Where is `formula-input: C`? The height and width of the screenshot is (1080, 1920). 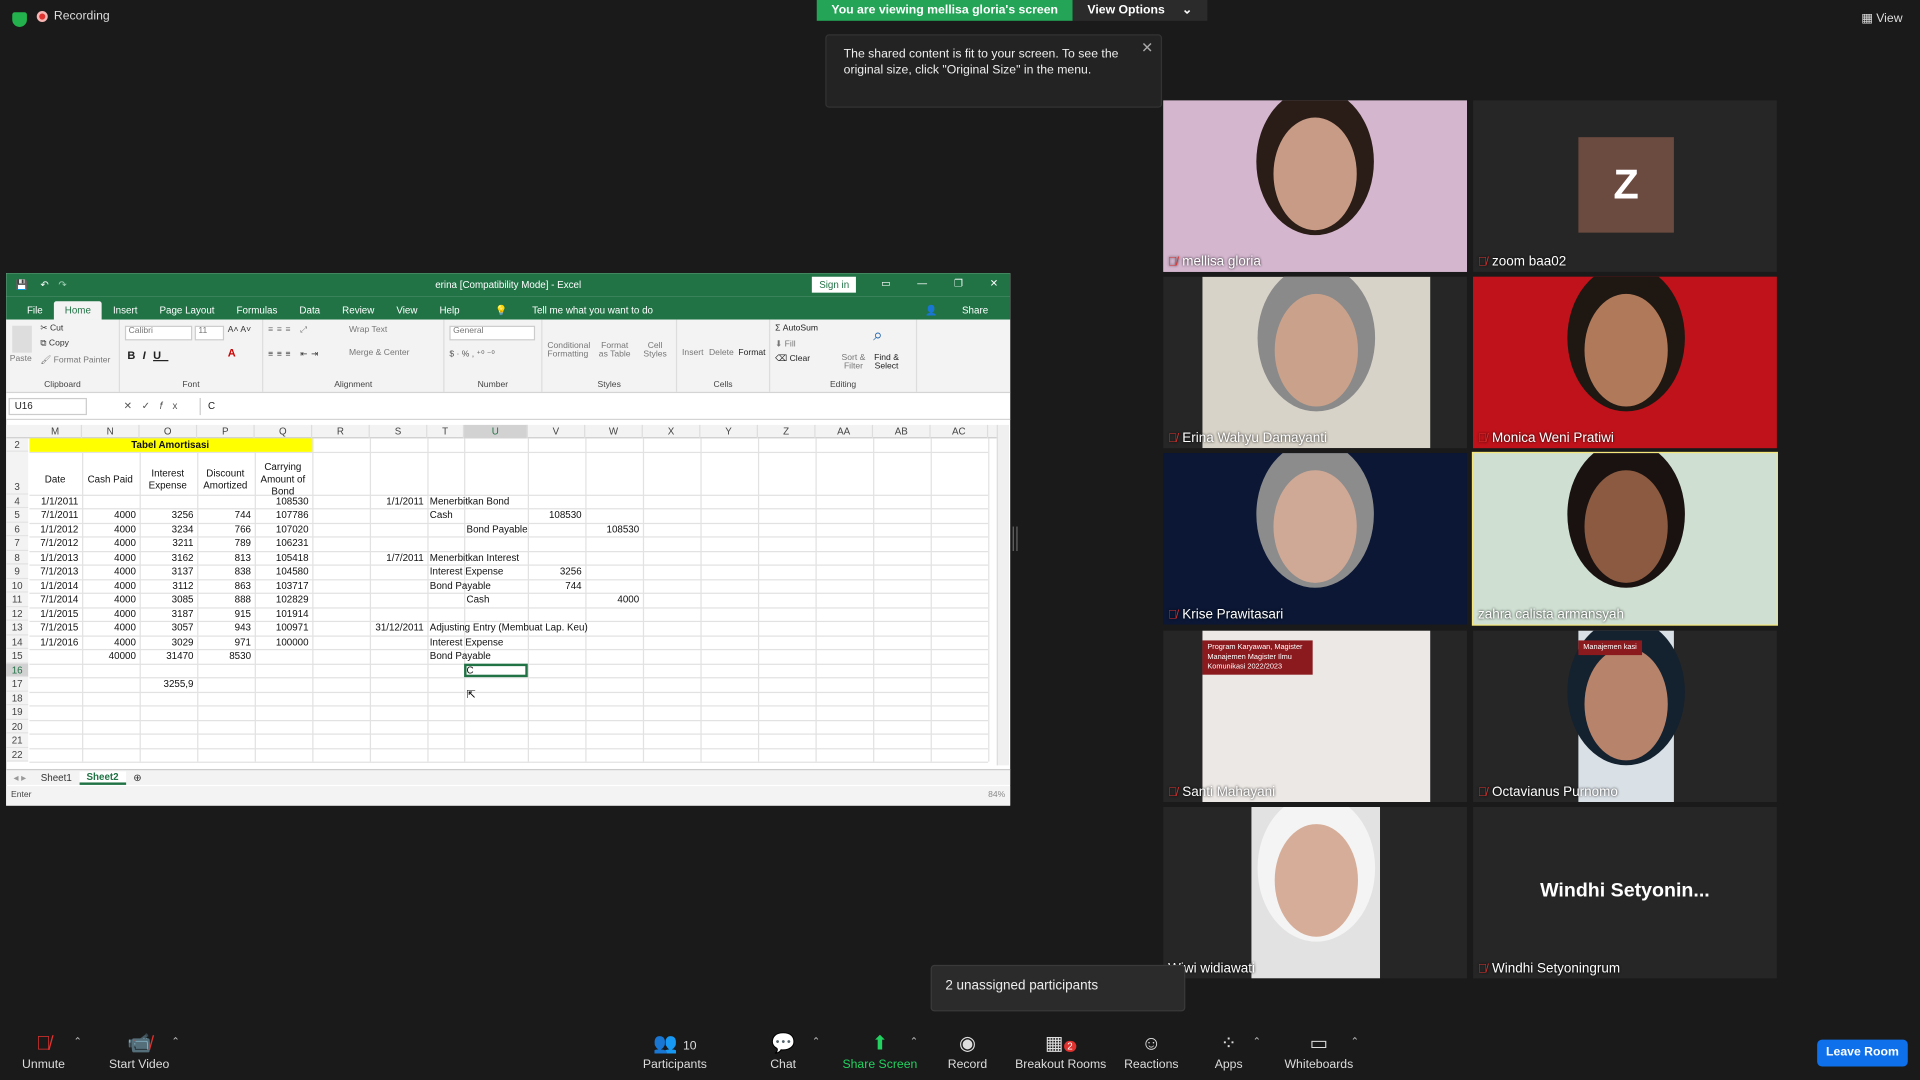 formula-input: C is located at coordinates (604, 406).